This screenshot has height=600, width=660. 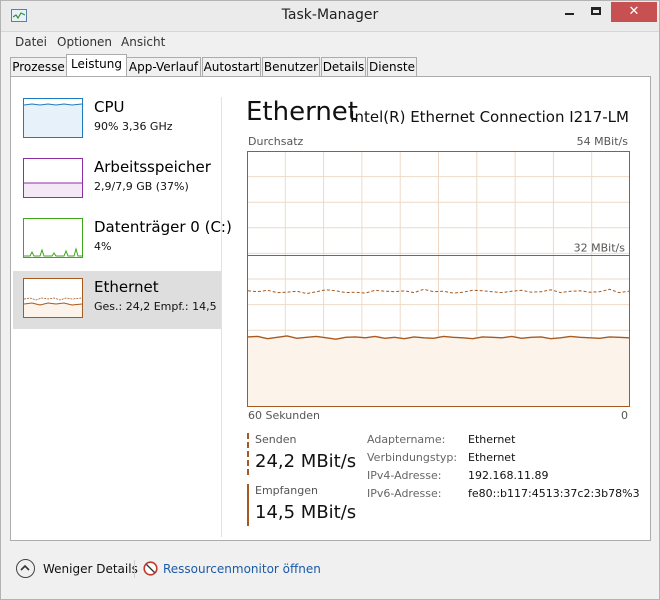 What do you see at coordinates (90, 569) in the screenshot?
I see `fewer-details-label: Weniger Details` at bounding box center [90, 569].